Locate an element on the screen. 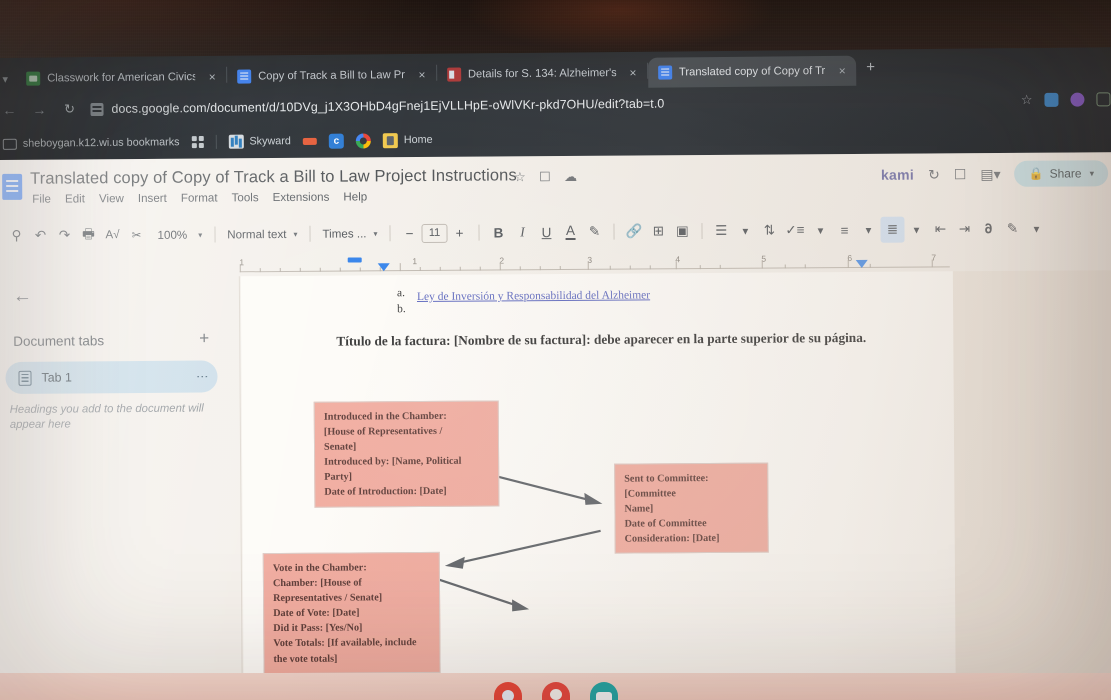 This screenshot has width=1111, height=700. version-history-icon: ↻ is located at coordinates (934, 174).